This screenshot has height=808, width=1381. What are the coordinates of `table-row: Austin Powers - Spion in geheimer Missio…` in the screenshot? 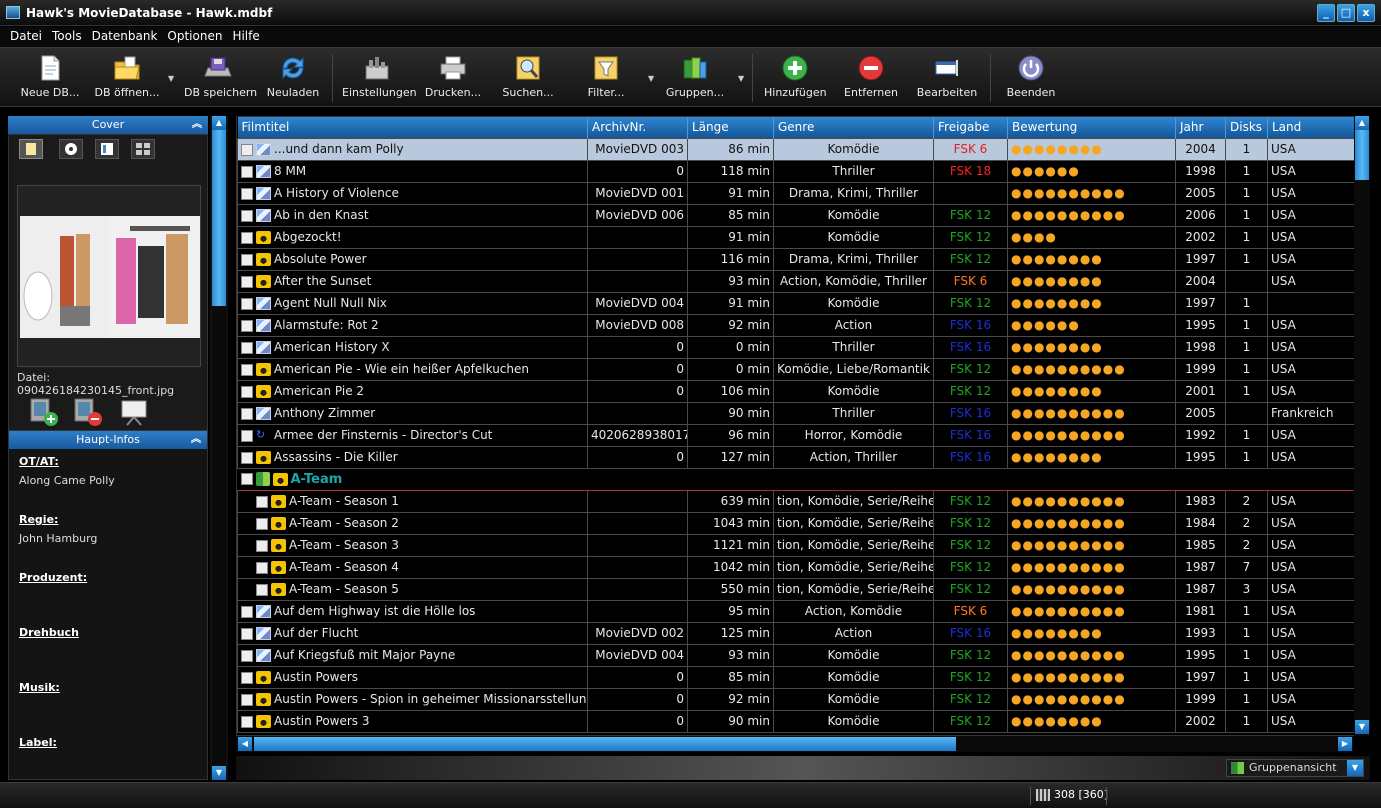 It's located at (796, 699).